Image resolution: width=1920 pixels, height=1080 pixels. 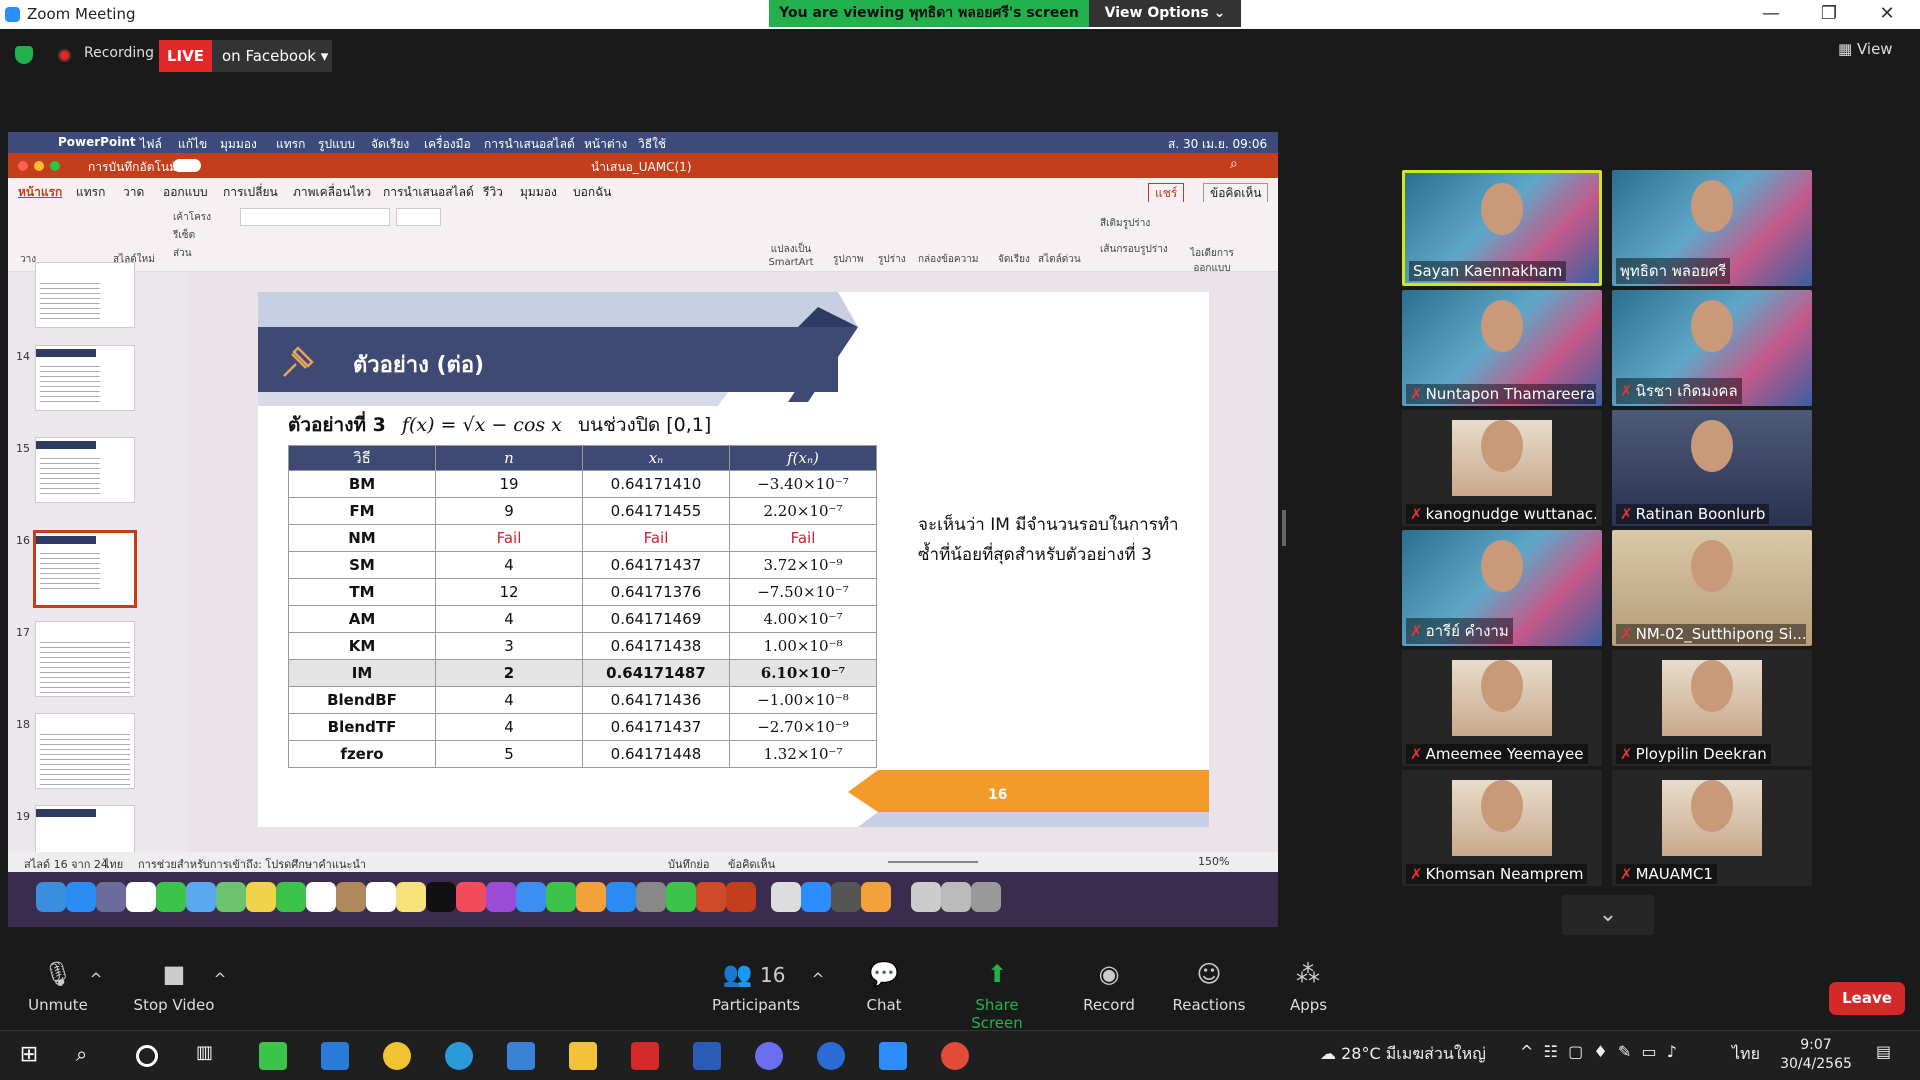 What do you see at coordinates (751, 864) in the screenshot?
I see `status-comments: ข้อคิดเห็น` at bounding box center [751, 864].